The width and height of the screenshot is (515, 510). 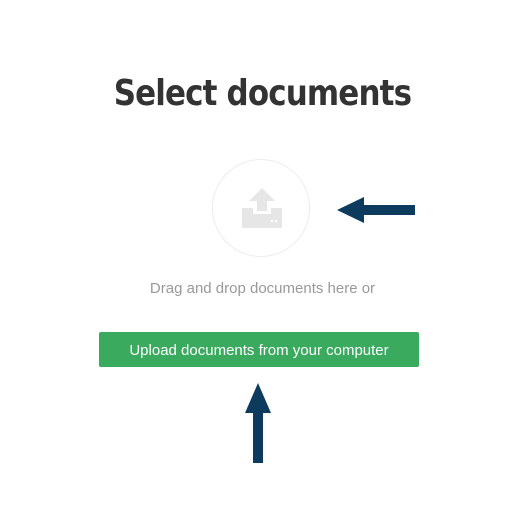 What do you see at coordinates (262, 288) in the screenshot?
I see `drag-drop-instruction: Drag and drop documents here or` at bounding box center [262, 288].